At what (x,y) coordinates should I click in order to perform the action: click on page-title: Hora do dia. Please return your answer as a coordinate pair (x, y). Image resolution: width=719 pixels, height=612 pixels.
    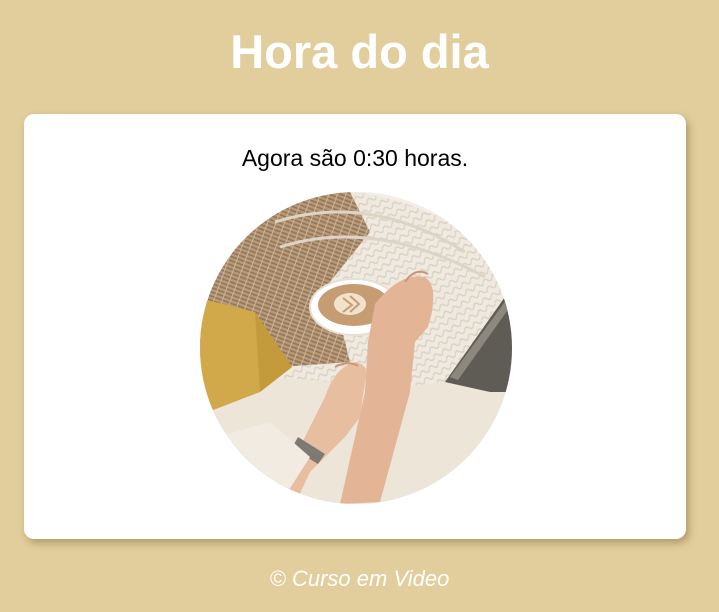
    Looking at the image, I should click on (359, 51).